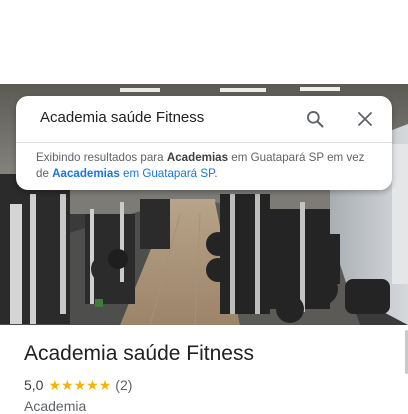 This screenshot has width=408, height=414. I want to click on rating-stars: ★ ★ ★ ★ ★, so click(79, 385).